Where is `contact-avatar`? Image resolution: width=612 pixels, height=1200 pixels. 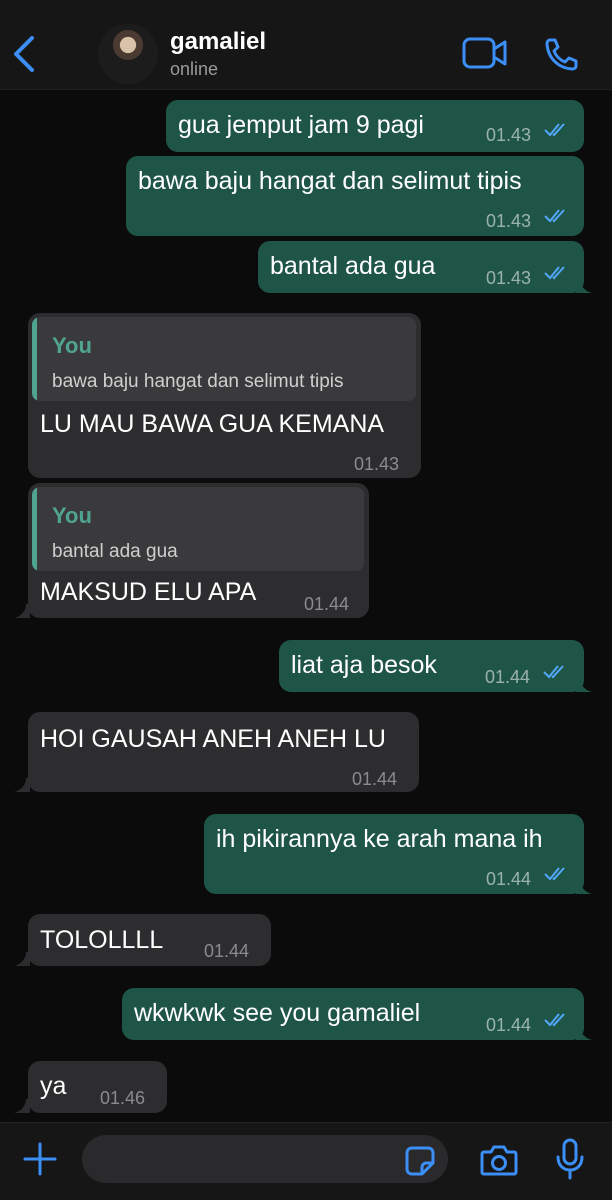
contact-avatar is located at coordinates (128, 54).